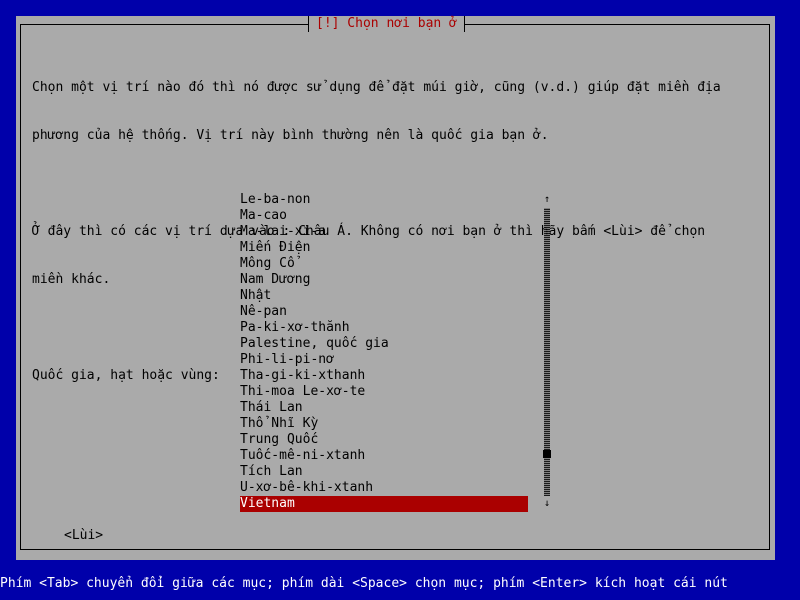  I want to click on list-item: U-xơ-bê-khi-xtanh, so click(384, 488).